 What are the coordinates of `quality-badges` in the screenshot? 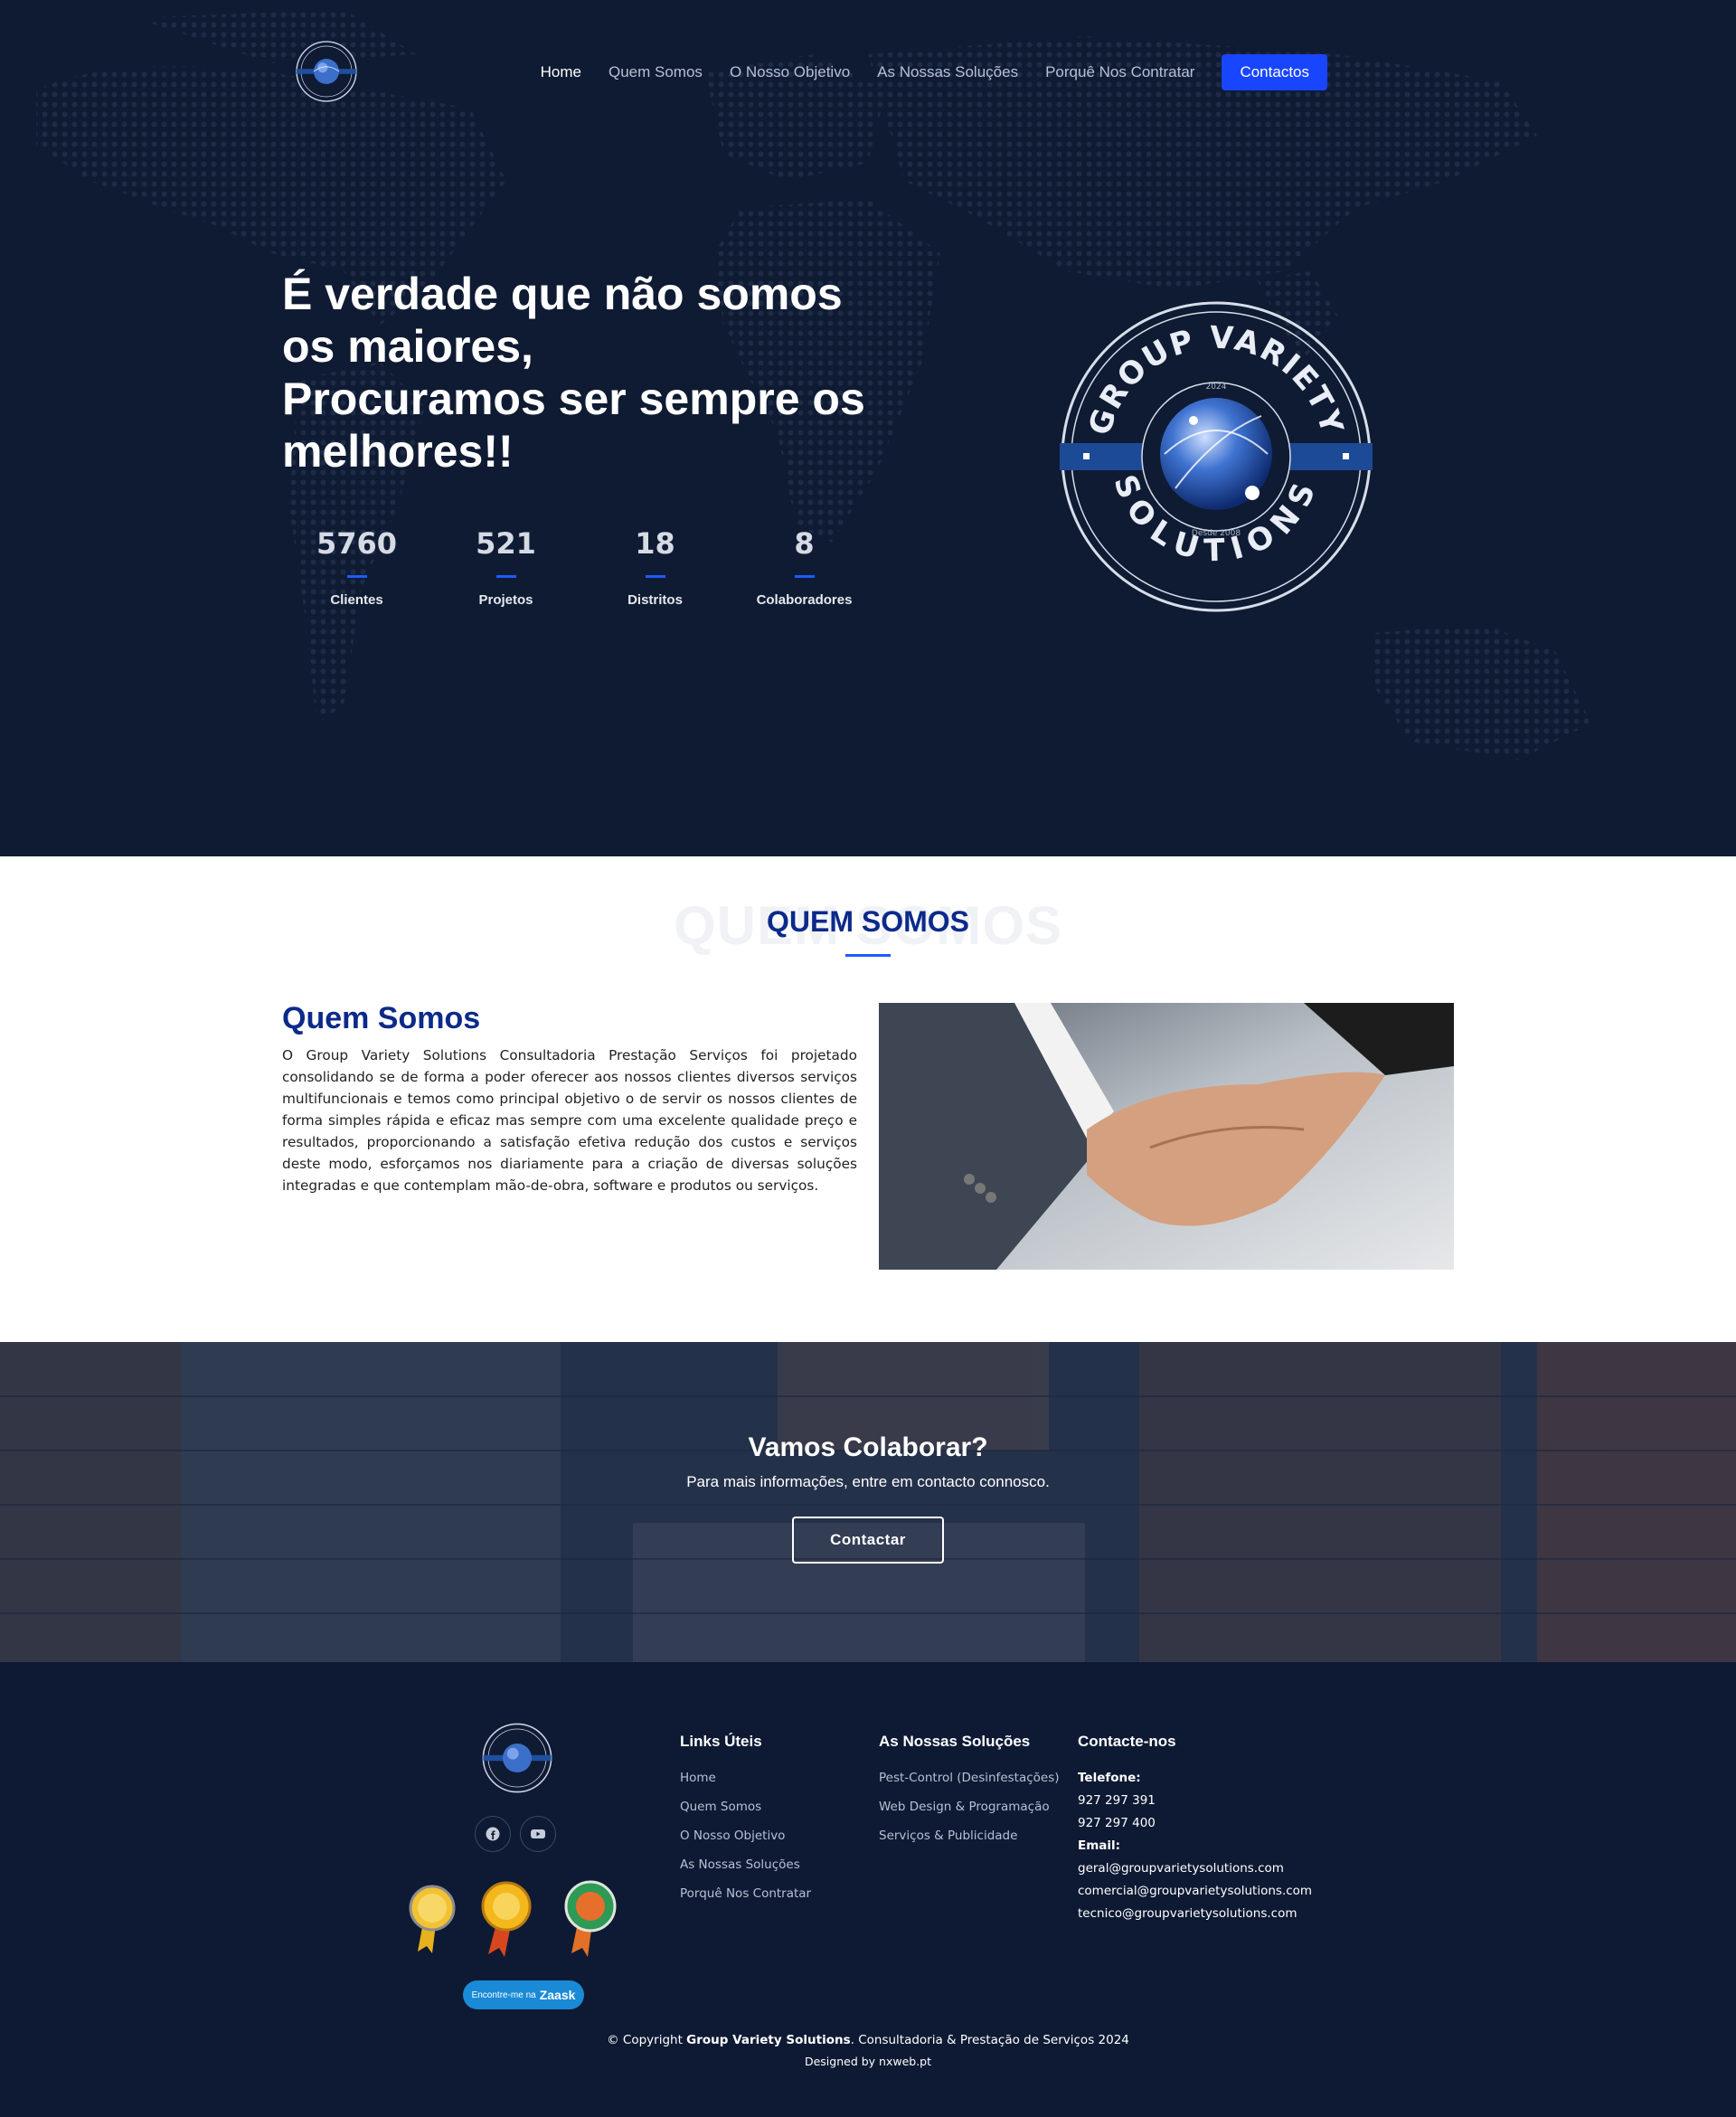 It's located at (513, 1918).